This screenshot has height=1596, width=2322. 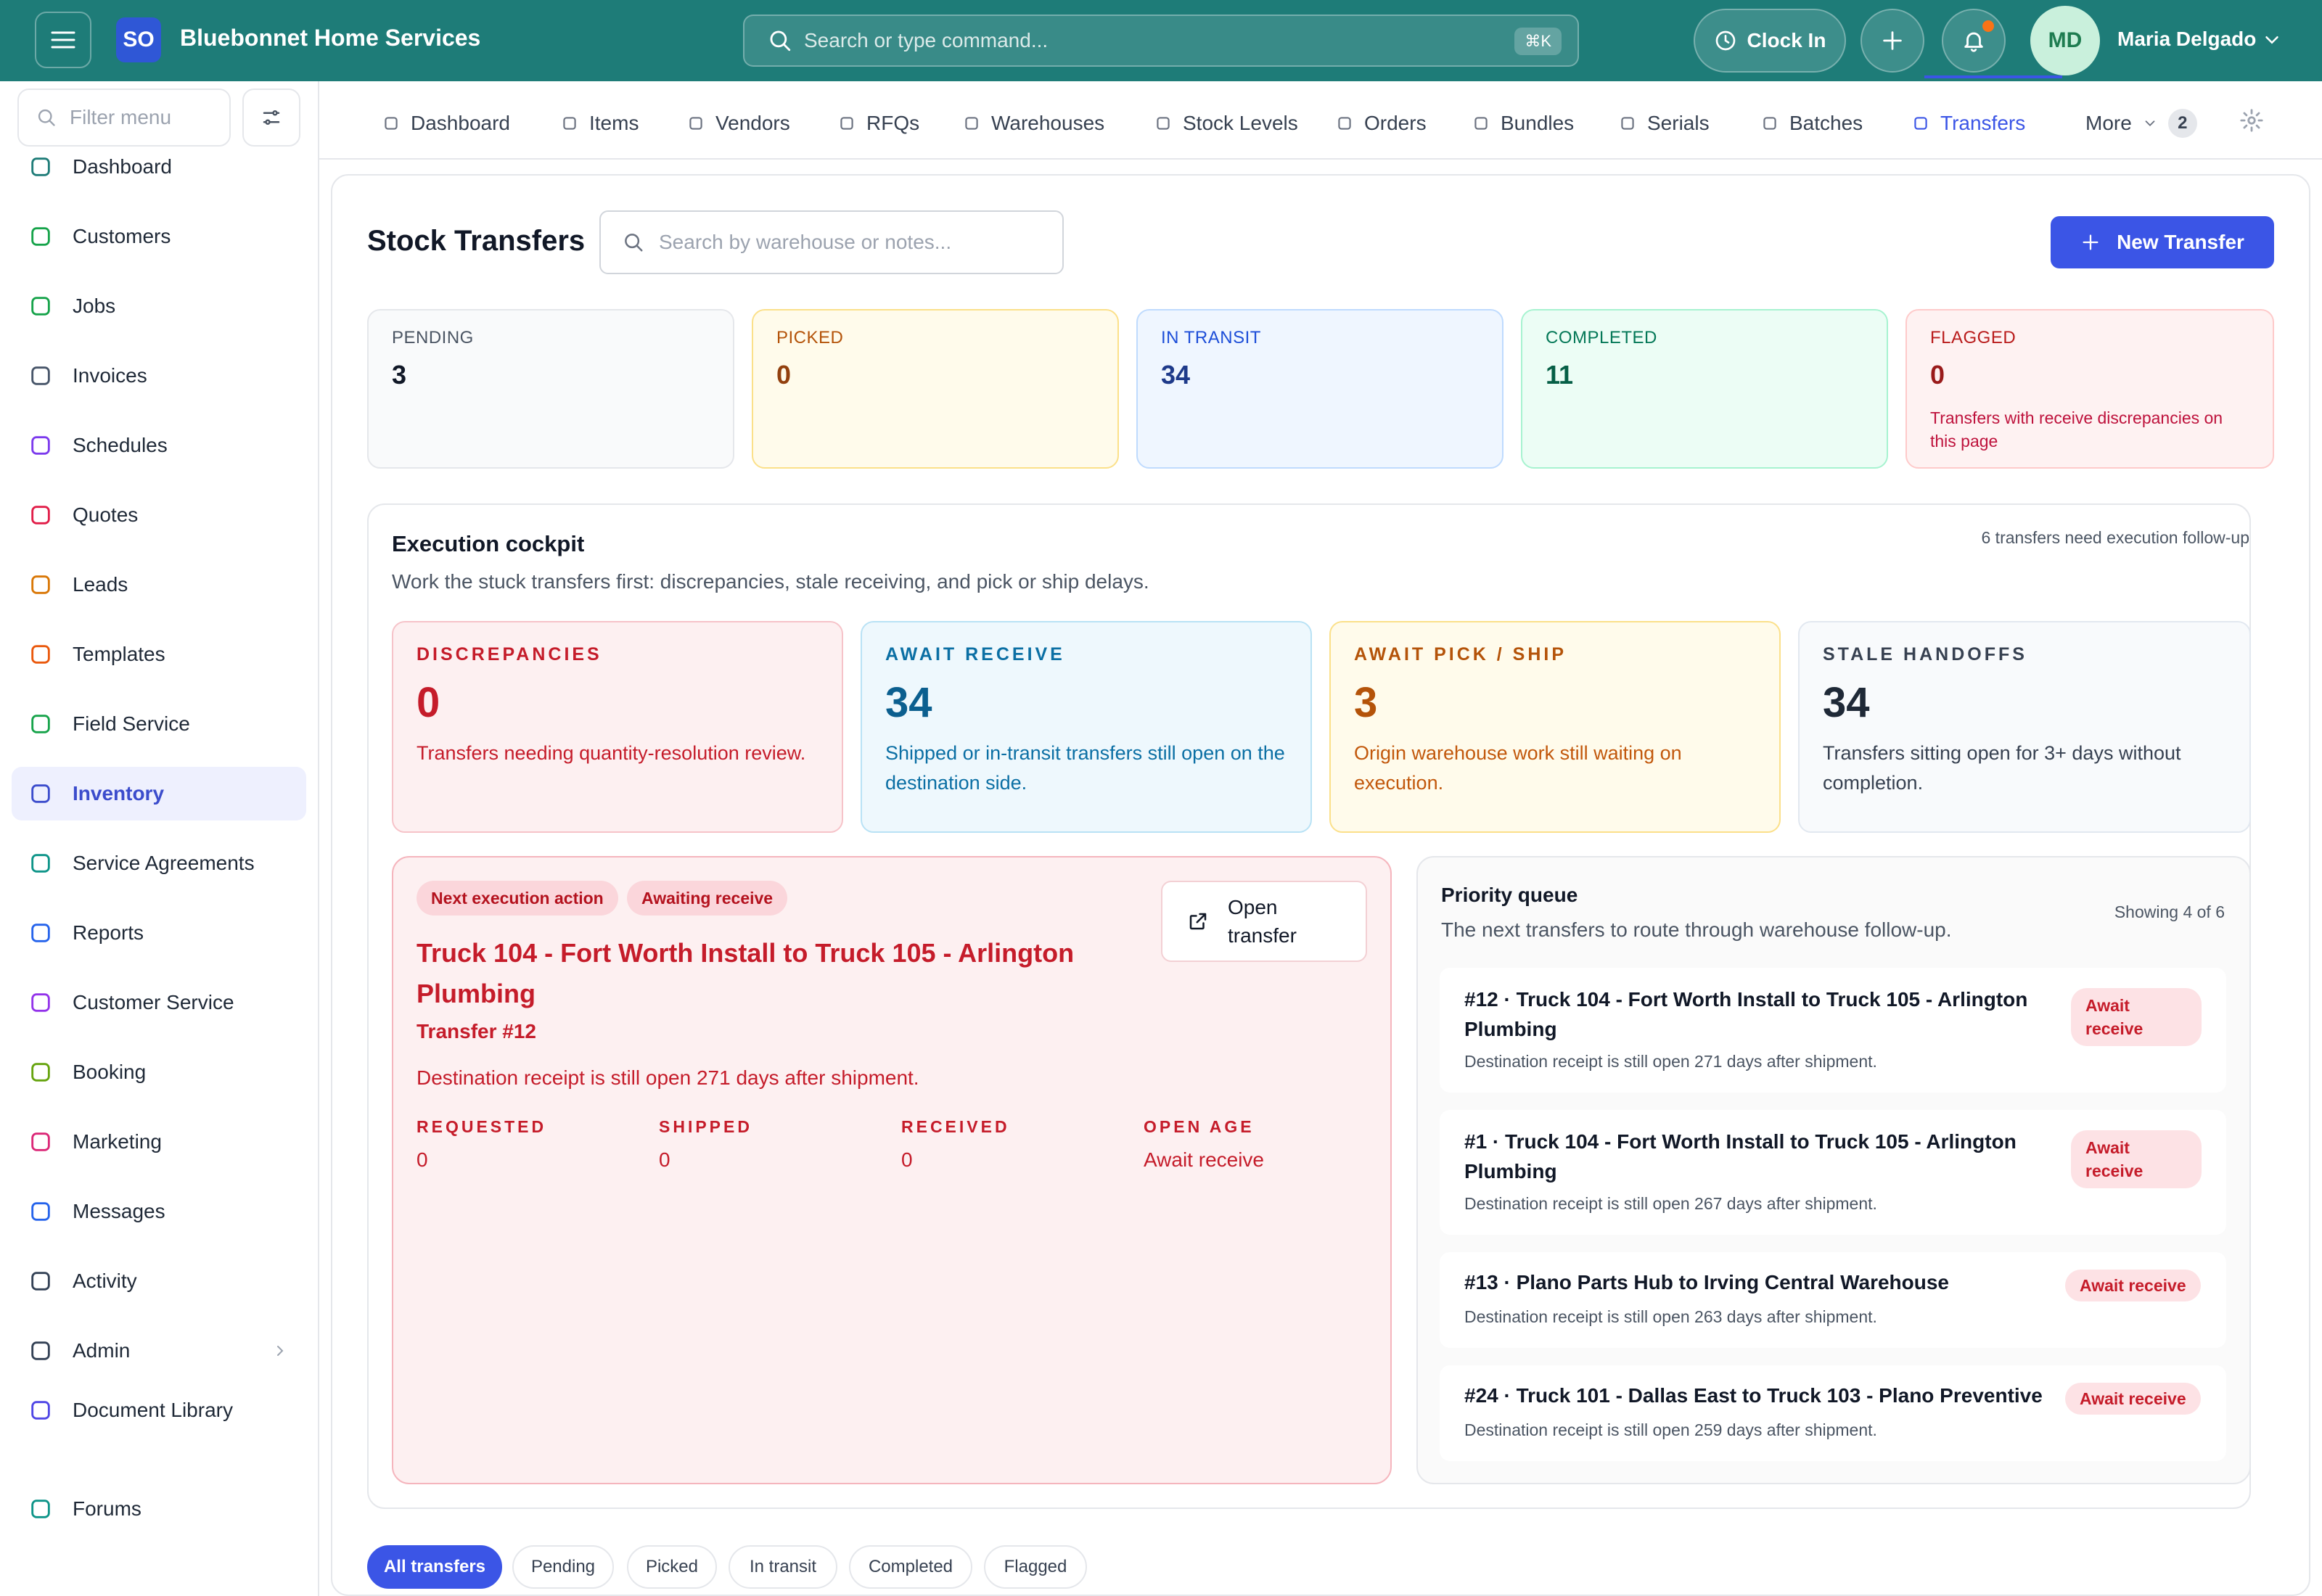 What do you see at coordinates (159, 167) in the screenshot?
I see `sidebar-item-dashboard: Dashboard` at bounding box center [159, 167].